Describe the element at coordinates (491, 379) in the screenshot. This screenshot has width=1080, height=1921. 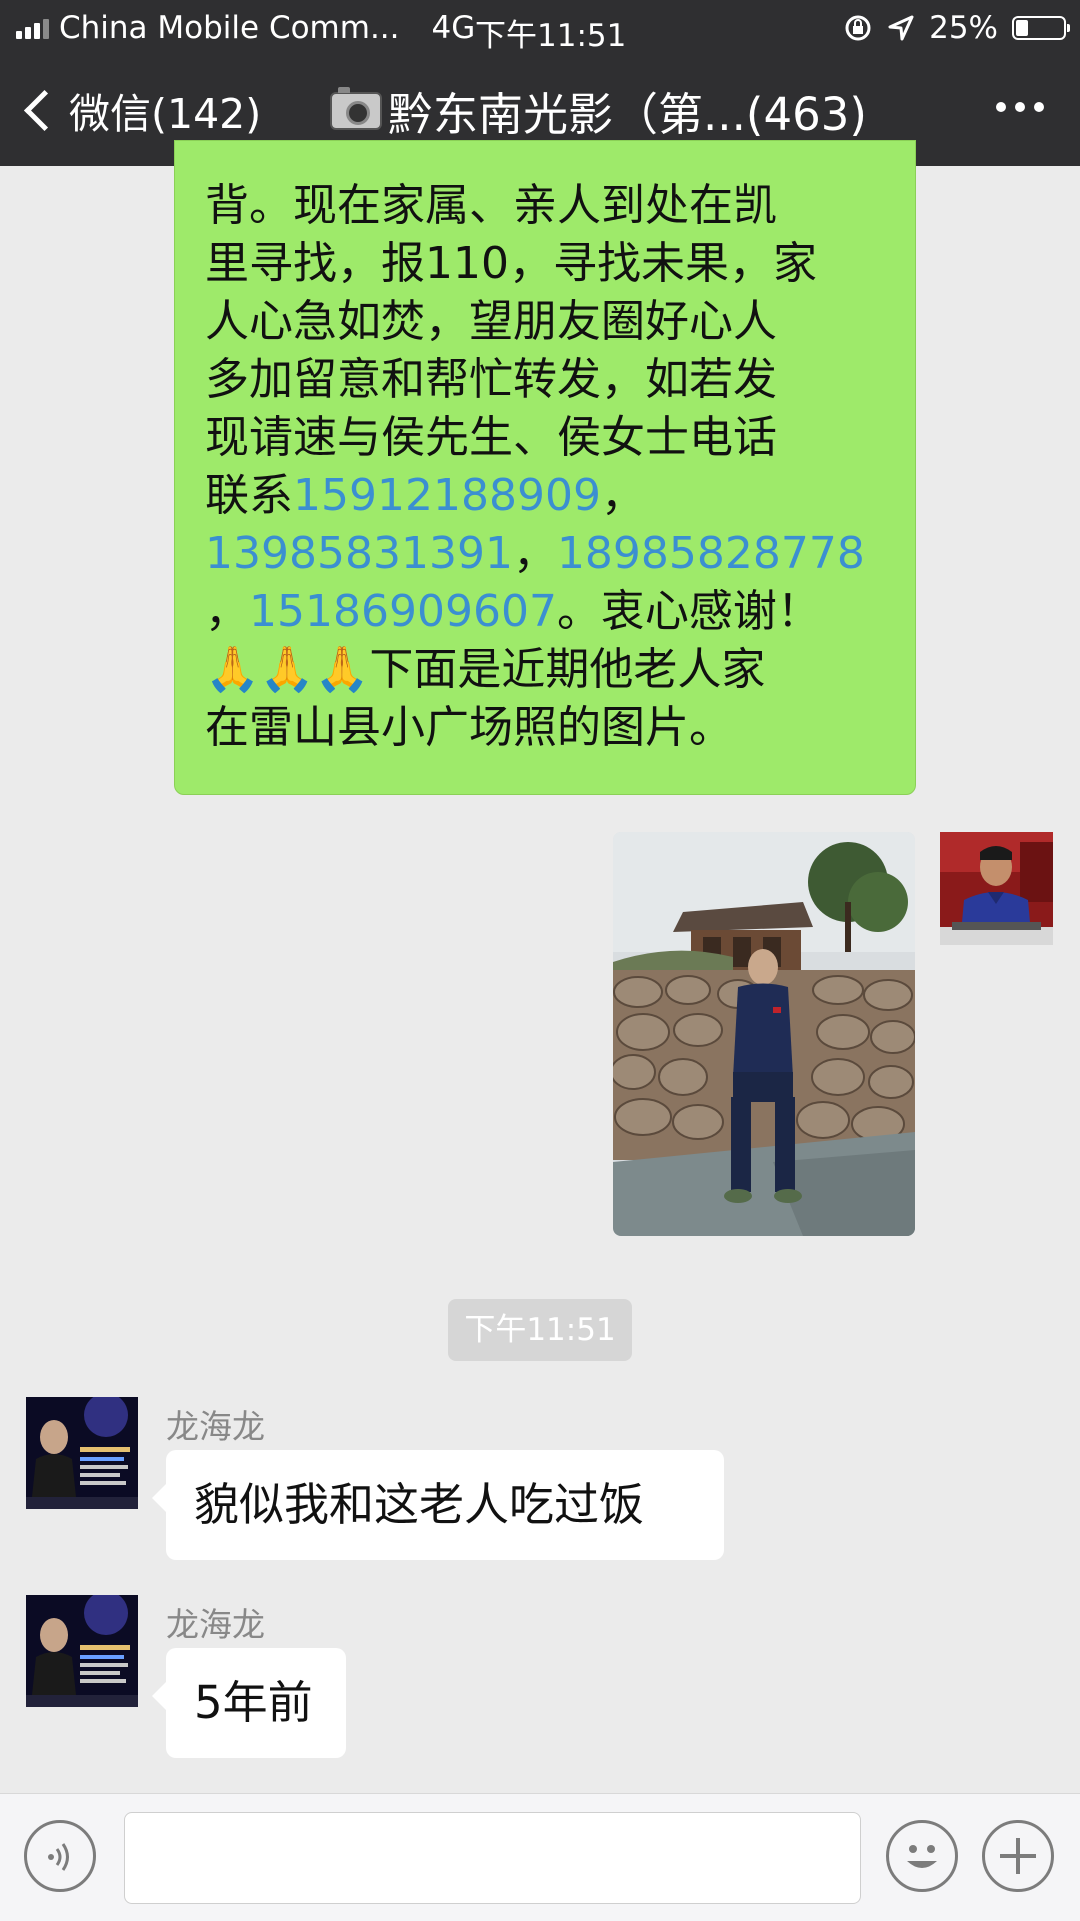
I see `message-text: 多加留意和帮忙转发，如若发` at that location.